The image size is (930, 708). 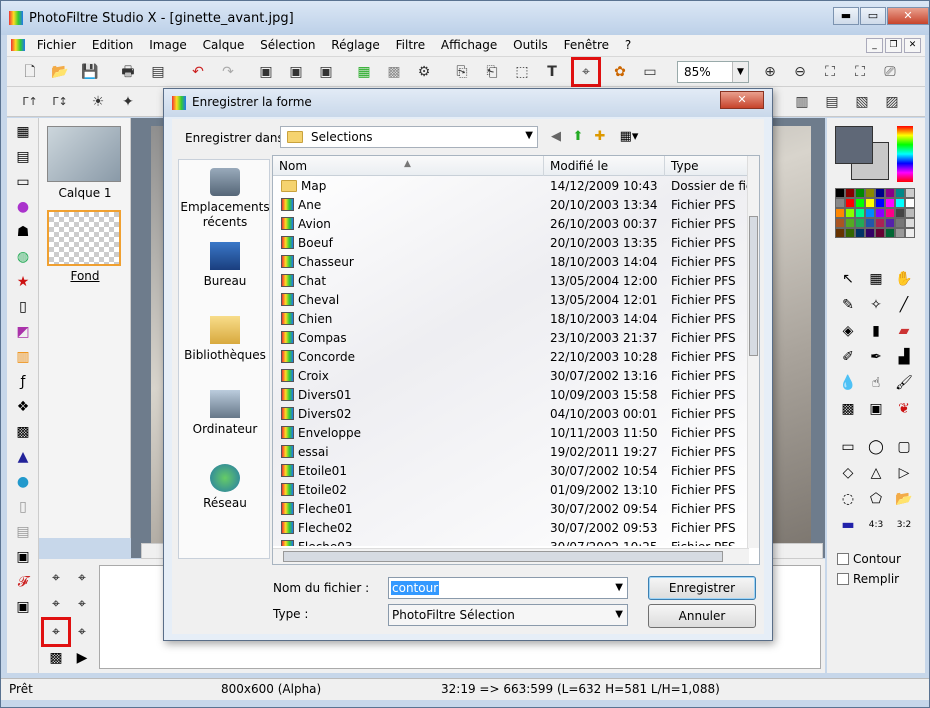 What do you see at coordinates (876, 499) in the screenshot?
I see `polygon-icon: ⬠` at bounding box center [876, 499].